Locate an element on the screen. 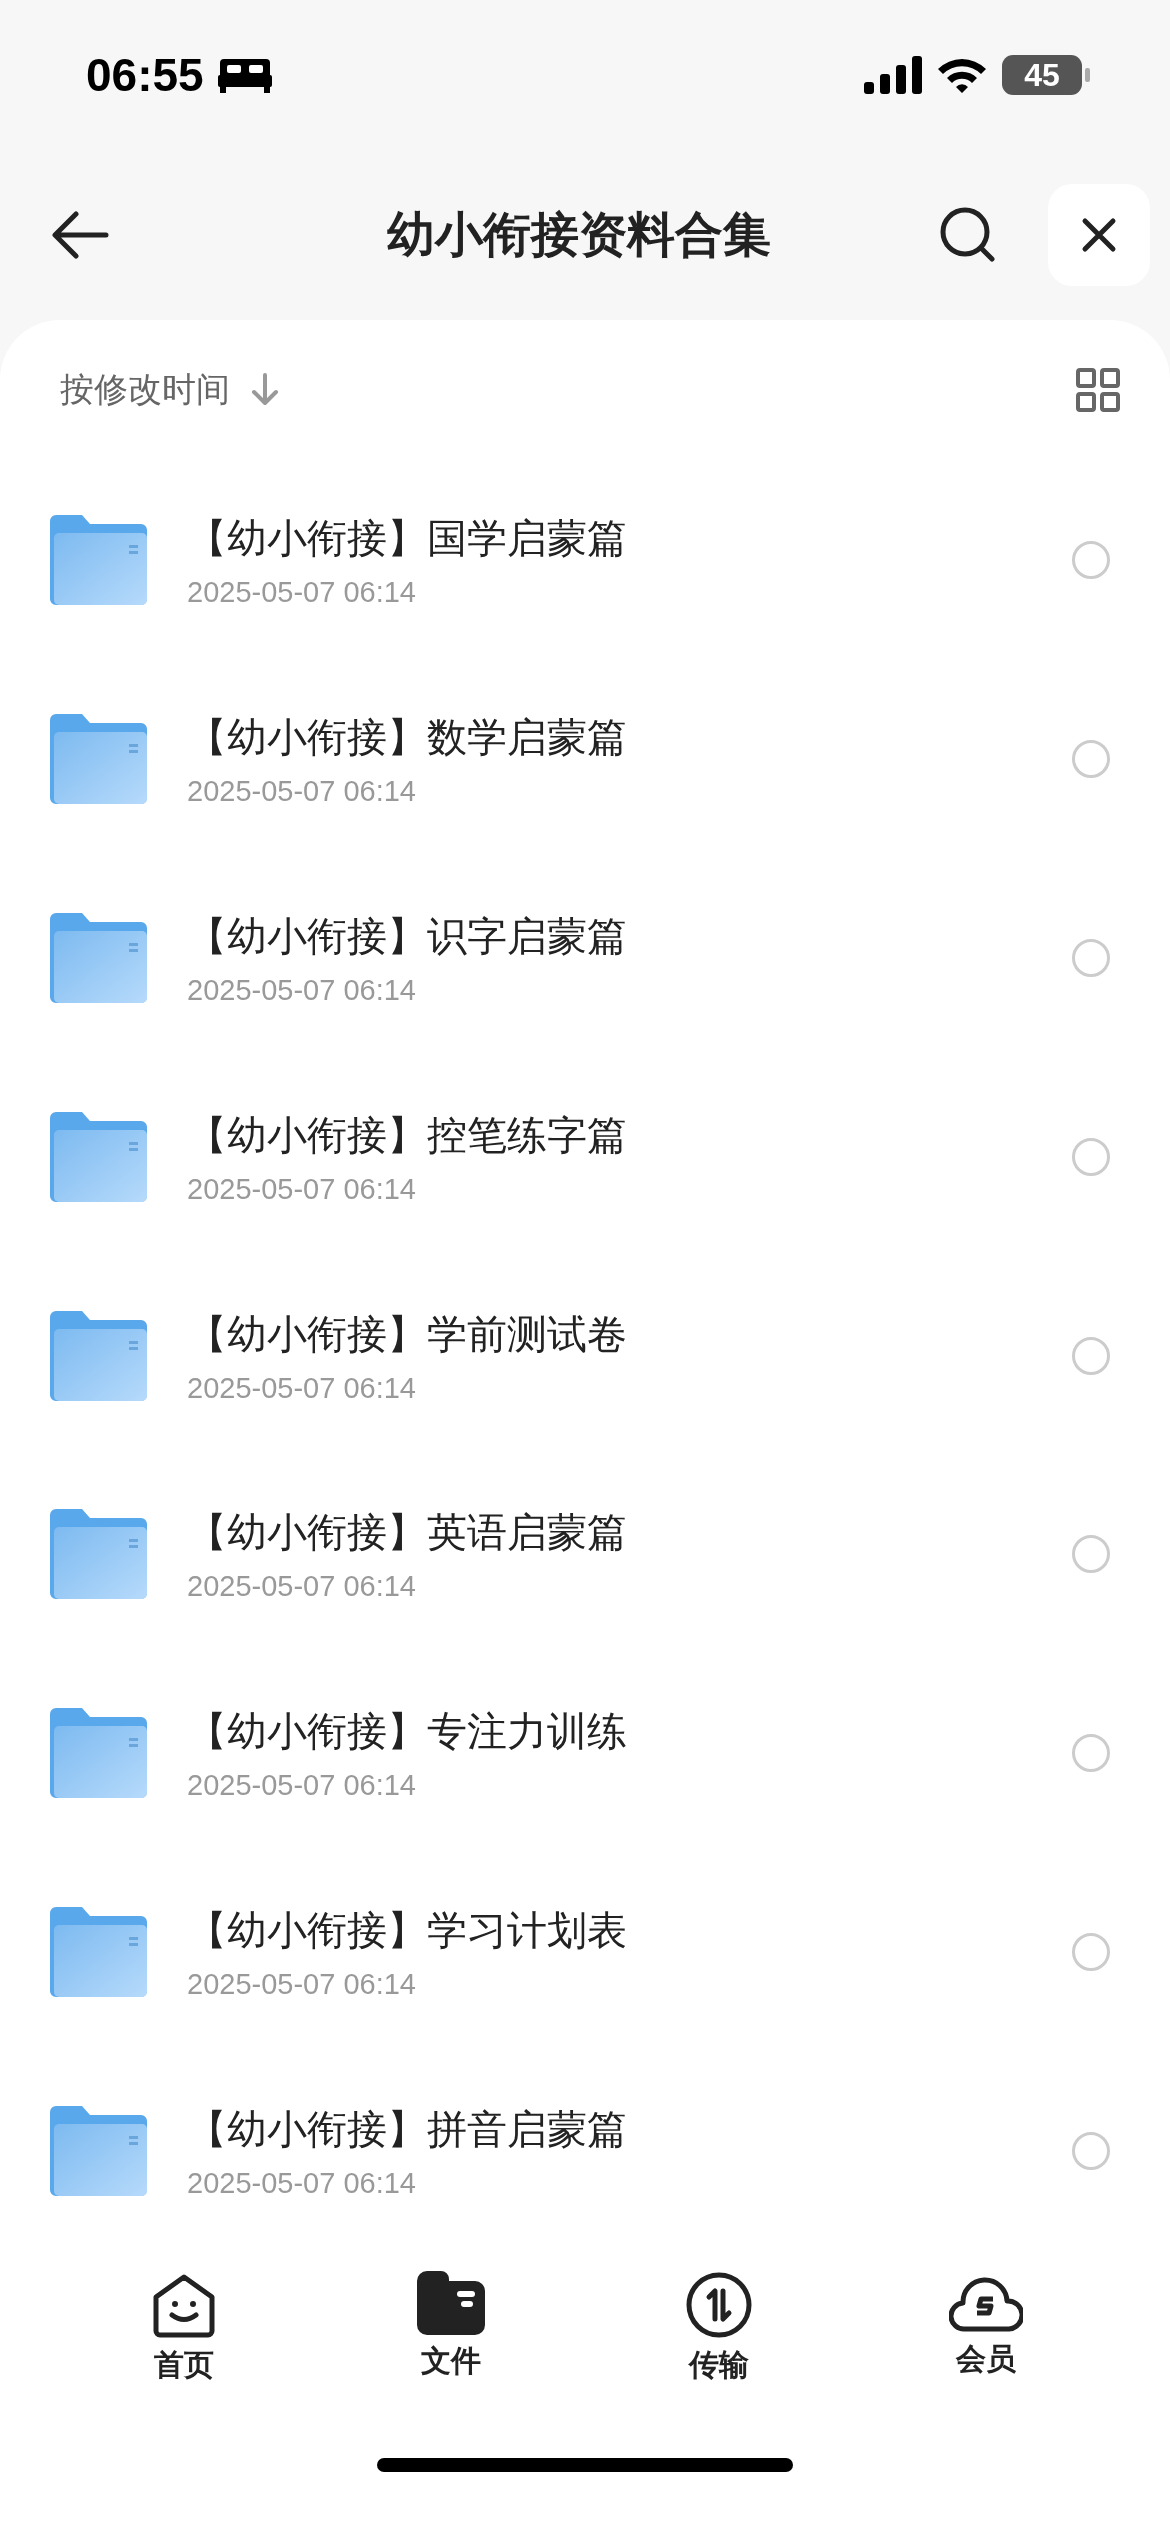 This screenshot has width=1170, height=2532. folder-name: 【幼小衔接】控笔练字篇 is located at coordinates (629, 1135).